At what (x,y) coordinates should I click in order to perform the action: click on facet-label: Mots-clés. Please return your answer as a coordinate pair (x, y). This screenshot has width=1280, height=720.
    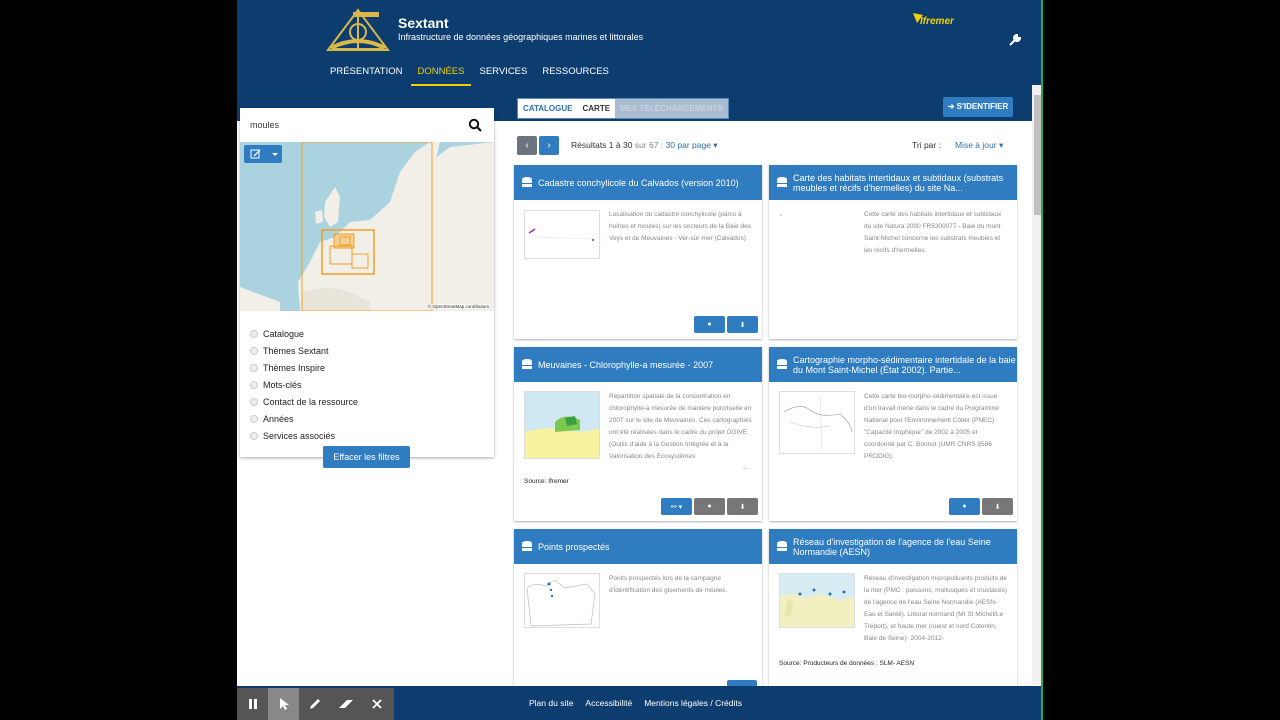
    Looking at the image, I should click on (282, 384).